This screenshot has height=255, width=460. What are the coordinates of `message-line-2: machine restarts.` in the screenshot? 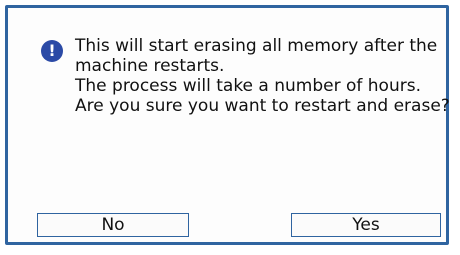 It's located at (150, 66).